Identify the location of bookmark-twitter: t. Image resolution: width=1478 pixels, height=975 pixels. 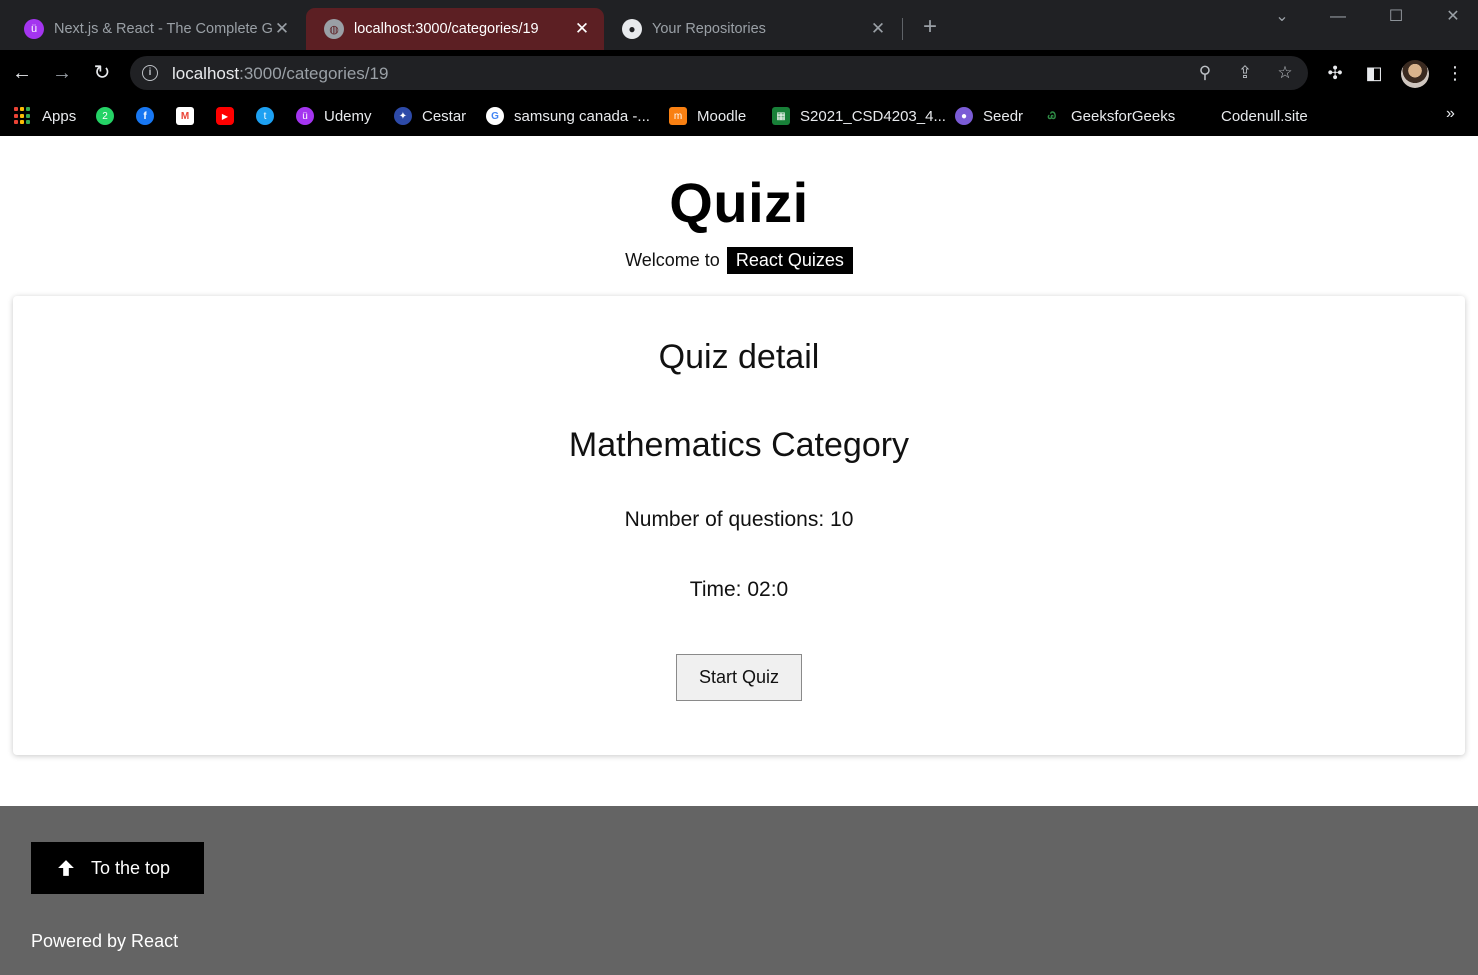
(270, 116).